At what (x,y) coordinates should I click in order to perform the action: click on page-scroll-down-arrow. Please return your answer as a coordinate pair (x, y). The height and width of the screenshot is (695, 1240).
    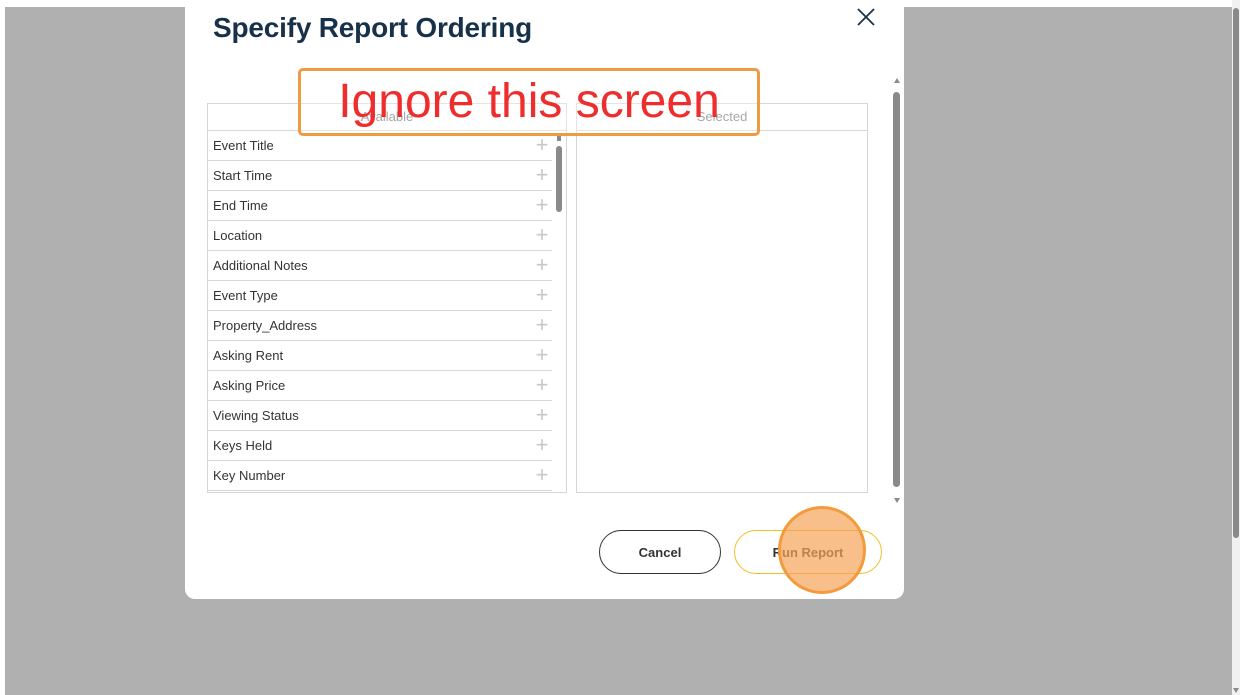
    Looking at the image, I should click on (1236, 690).